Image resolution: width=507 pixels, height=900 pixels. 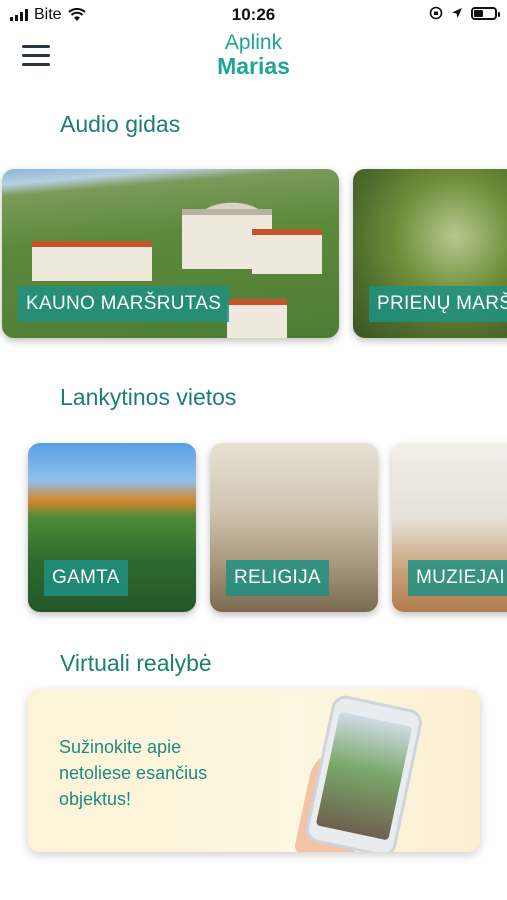 I want to click on logo-line2: Marias, so click(x=253, y=66).